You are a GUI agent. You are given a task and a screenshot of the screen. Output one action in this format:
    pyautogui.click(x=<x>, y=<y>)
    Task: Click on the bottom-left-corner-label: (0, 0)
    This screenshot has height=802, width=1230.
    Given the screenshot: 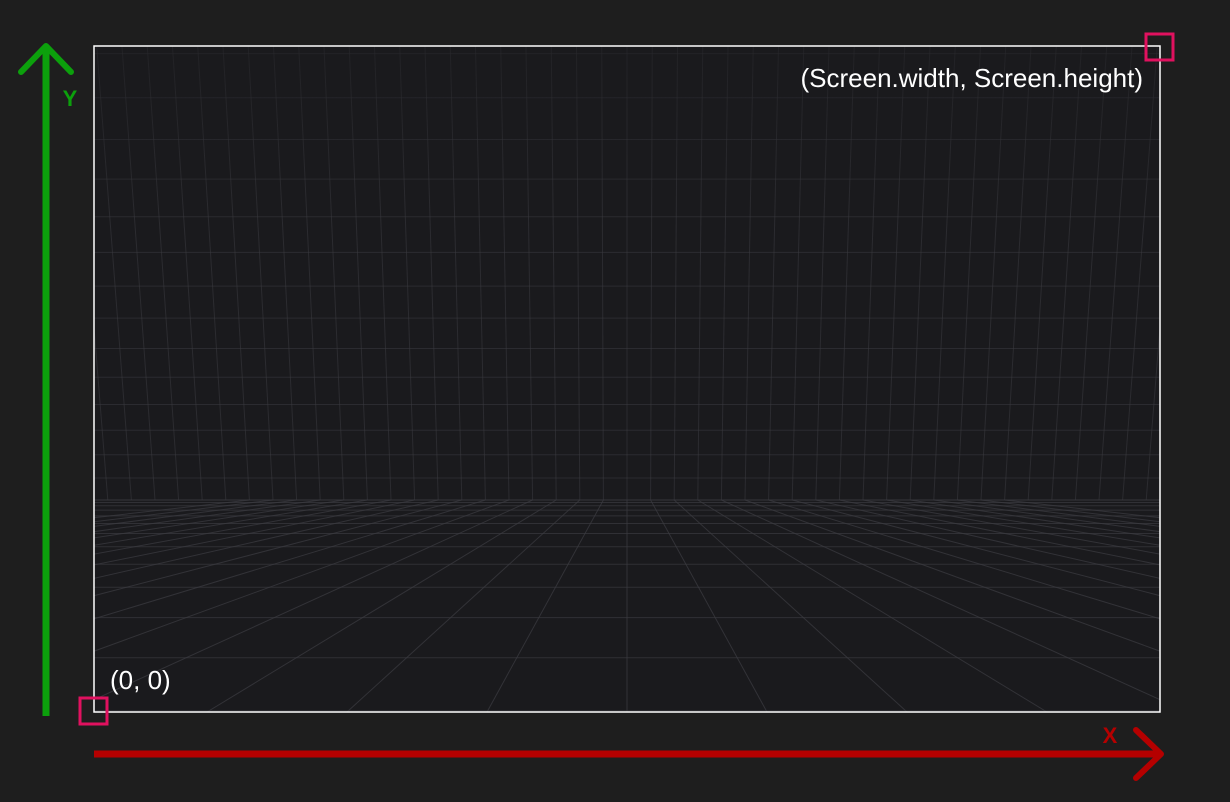 What is the action you would take?
    pyautogui.click(x=140, y=680)
    